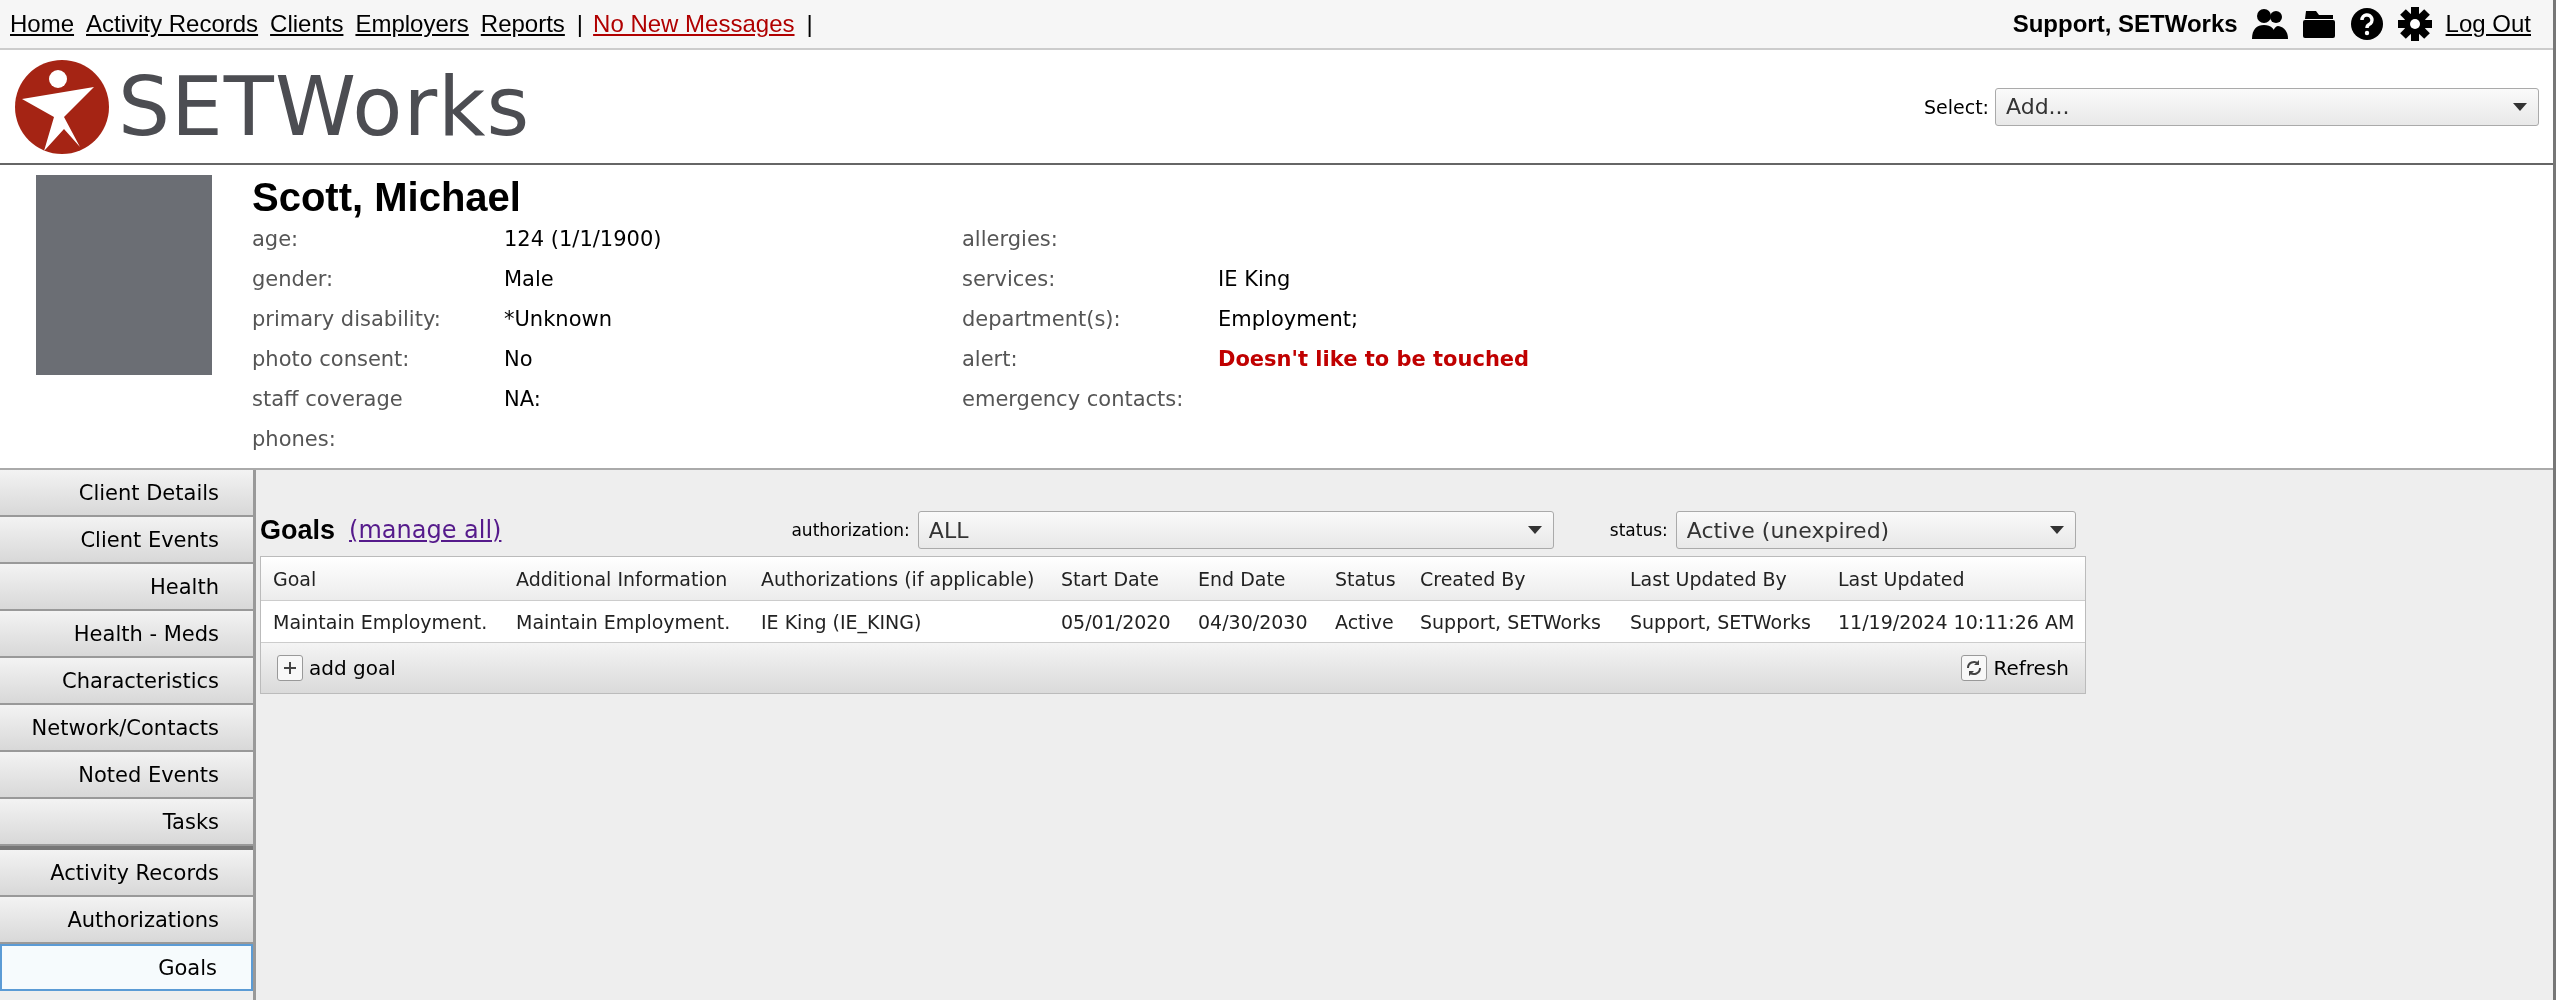 This screenshot has height=1000, width=2556. What do you see at coordinates (2125, 24) in the screenshot?
I see `user-name: Support, SETWorks` at bounding box center [2125, 24].